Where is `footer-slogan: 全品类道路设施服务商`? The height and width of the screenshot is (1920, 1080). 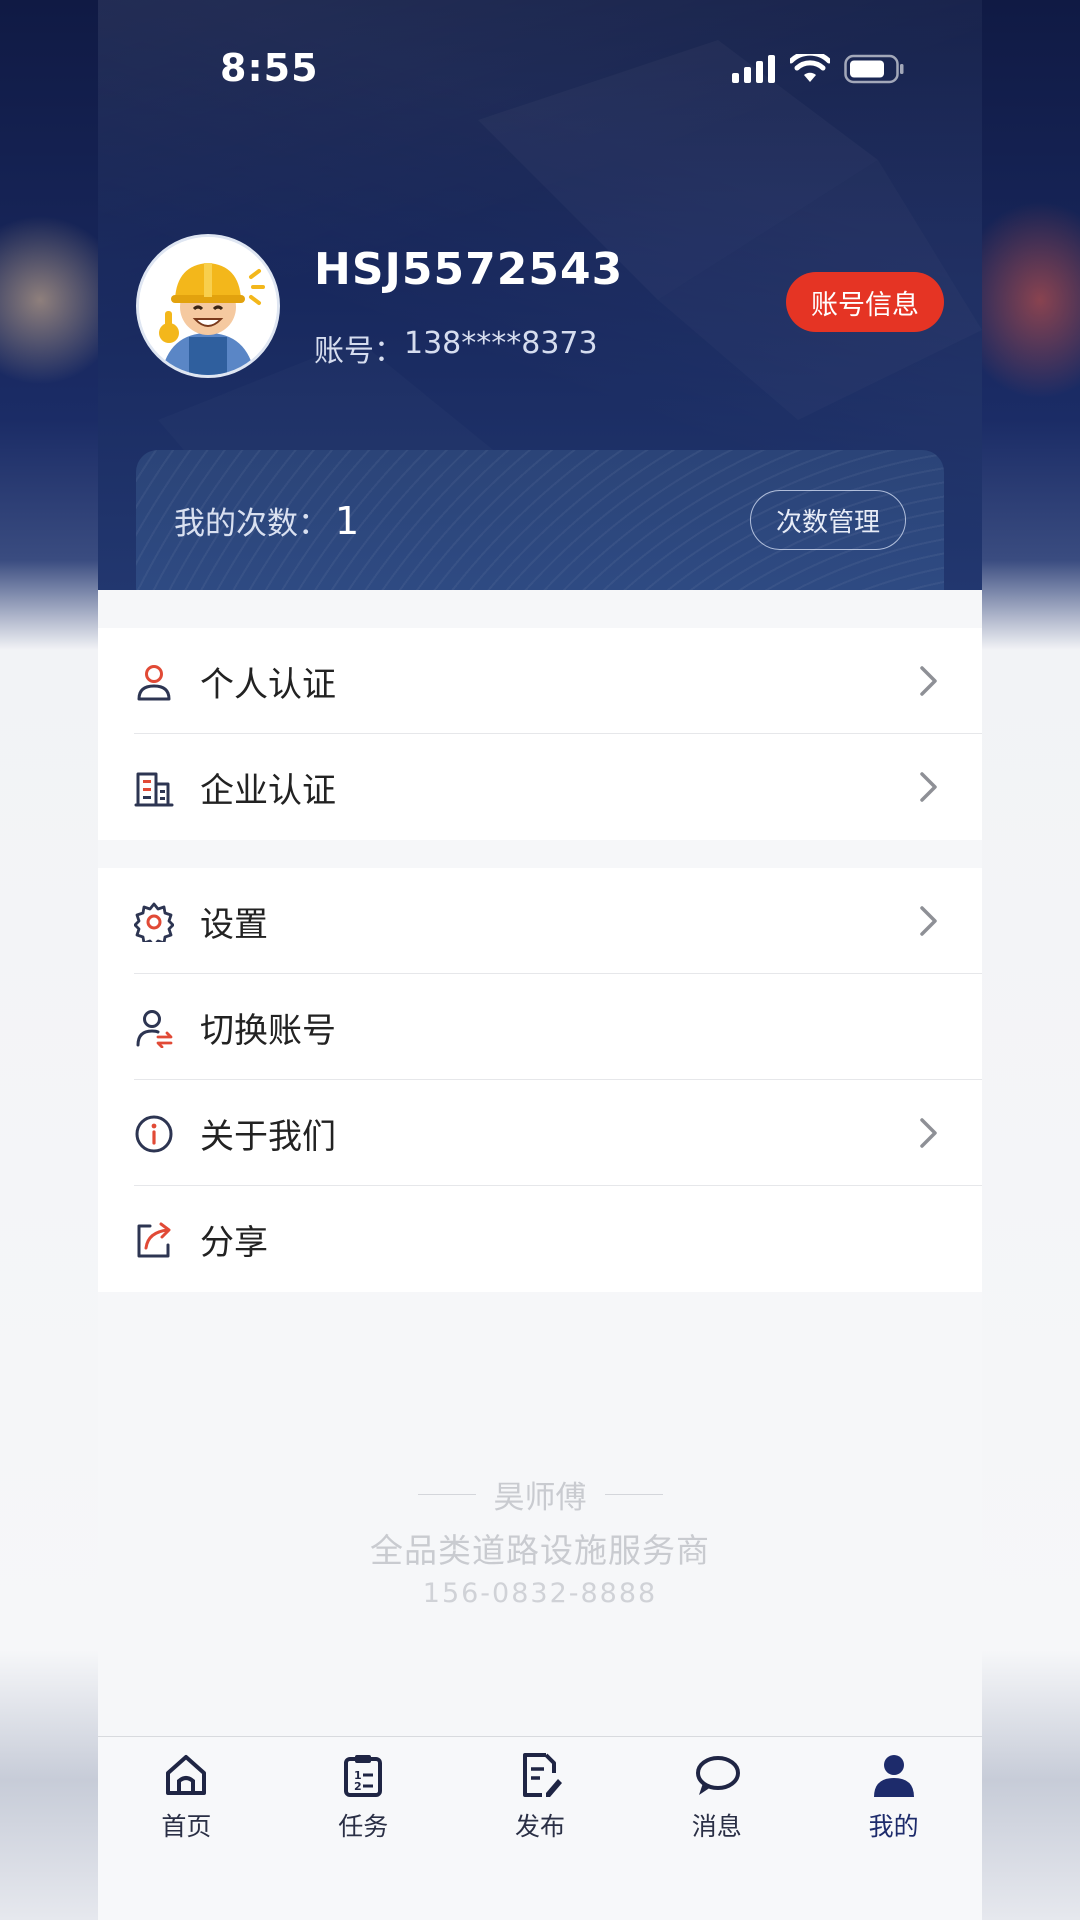
footer-slogan: 全品类道路设施服务商 is located at coordinates (540, 1550).